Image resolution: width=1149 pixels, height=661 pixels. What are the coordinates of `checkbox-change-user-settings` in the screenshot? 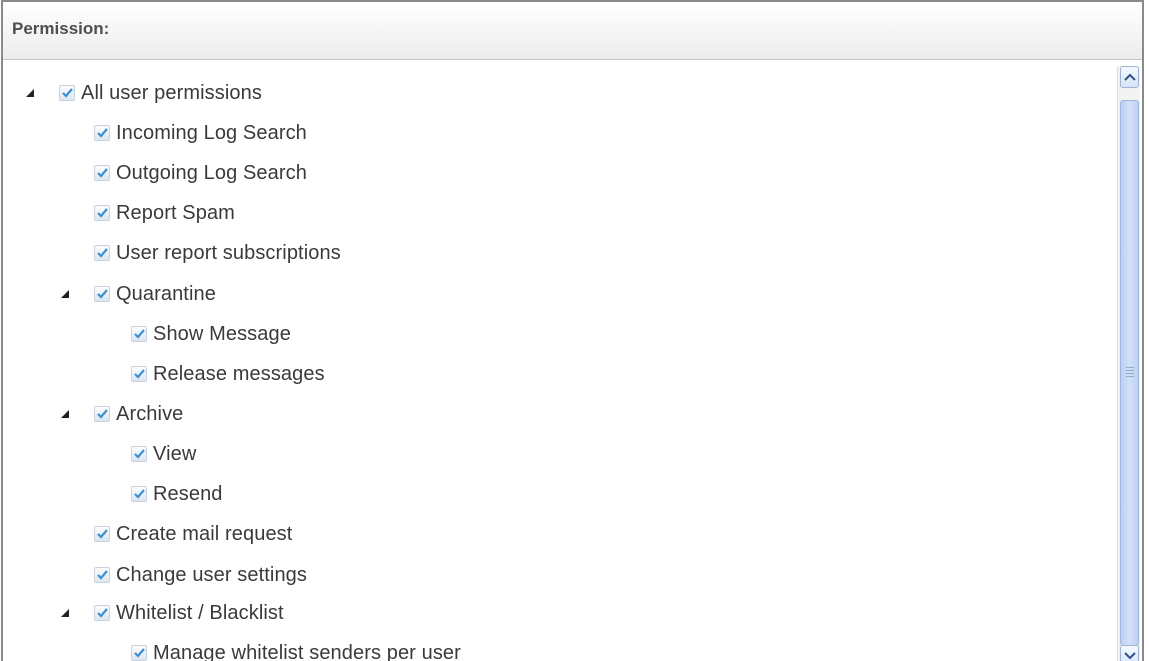 It's located at (102, 575).